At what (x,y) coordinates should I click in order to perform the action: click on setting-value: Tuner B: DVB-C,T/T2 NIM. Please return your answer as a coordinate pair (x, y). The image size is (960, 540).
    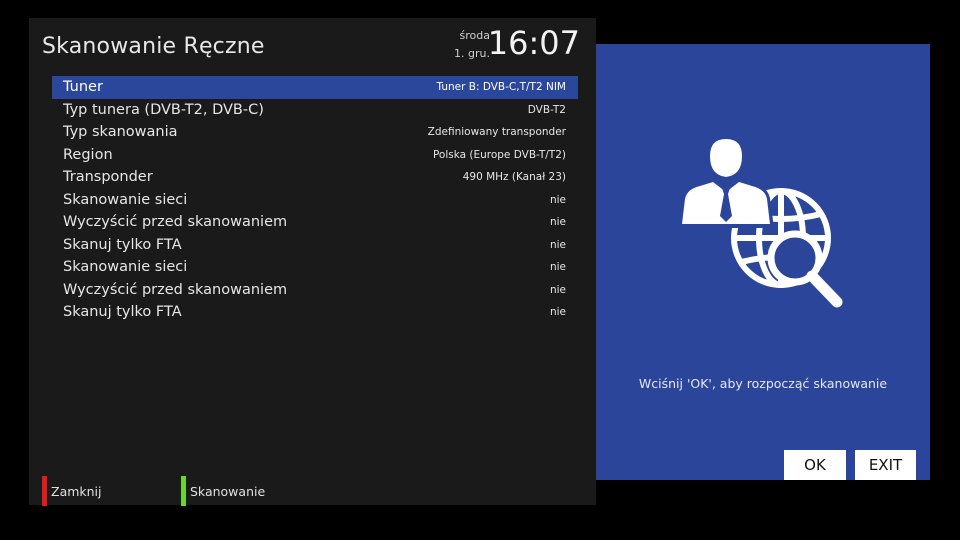
    Looking at the image, I should click on (501, 87).